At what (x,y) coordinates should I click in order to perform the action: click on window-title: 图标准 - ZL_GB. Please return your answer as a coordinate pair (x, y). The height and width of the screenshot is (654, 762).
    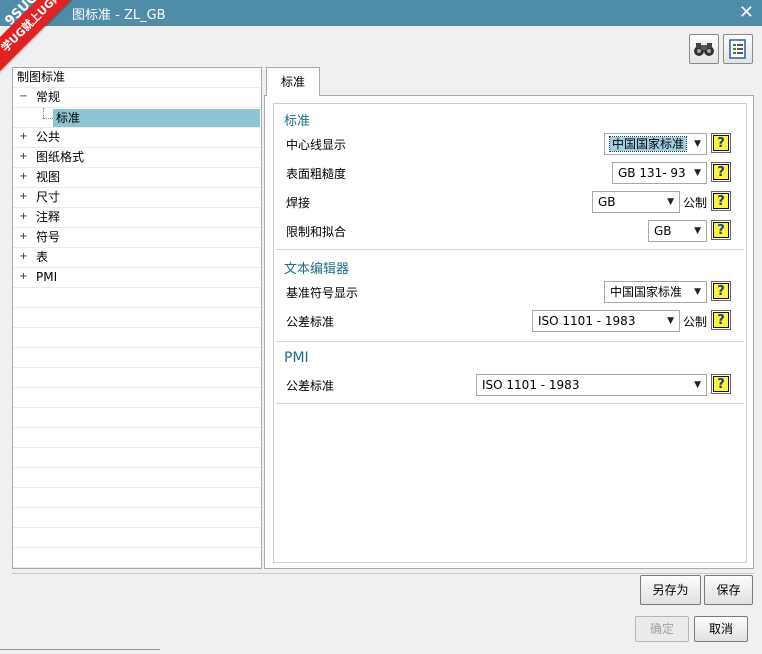
    Looking at the image, I should click on (119, 15).